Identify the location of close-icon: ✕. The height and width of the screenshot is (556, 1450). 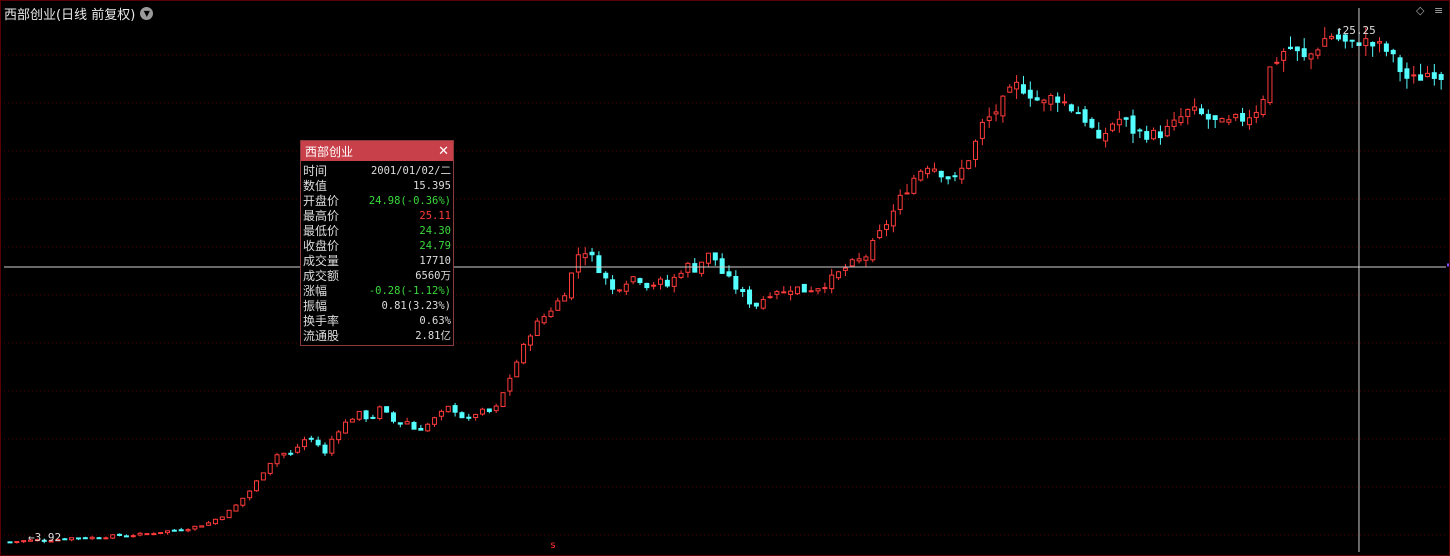
(443, 151).